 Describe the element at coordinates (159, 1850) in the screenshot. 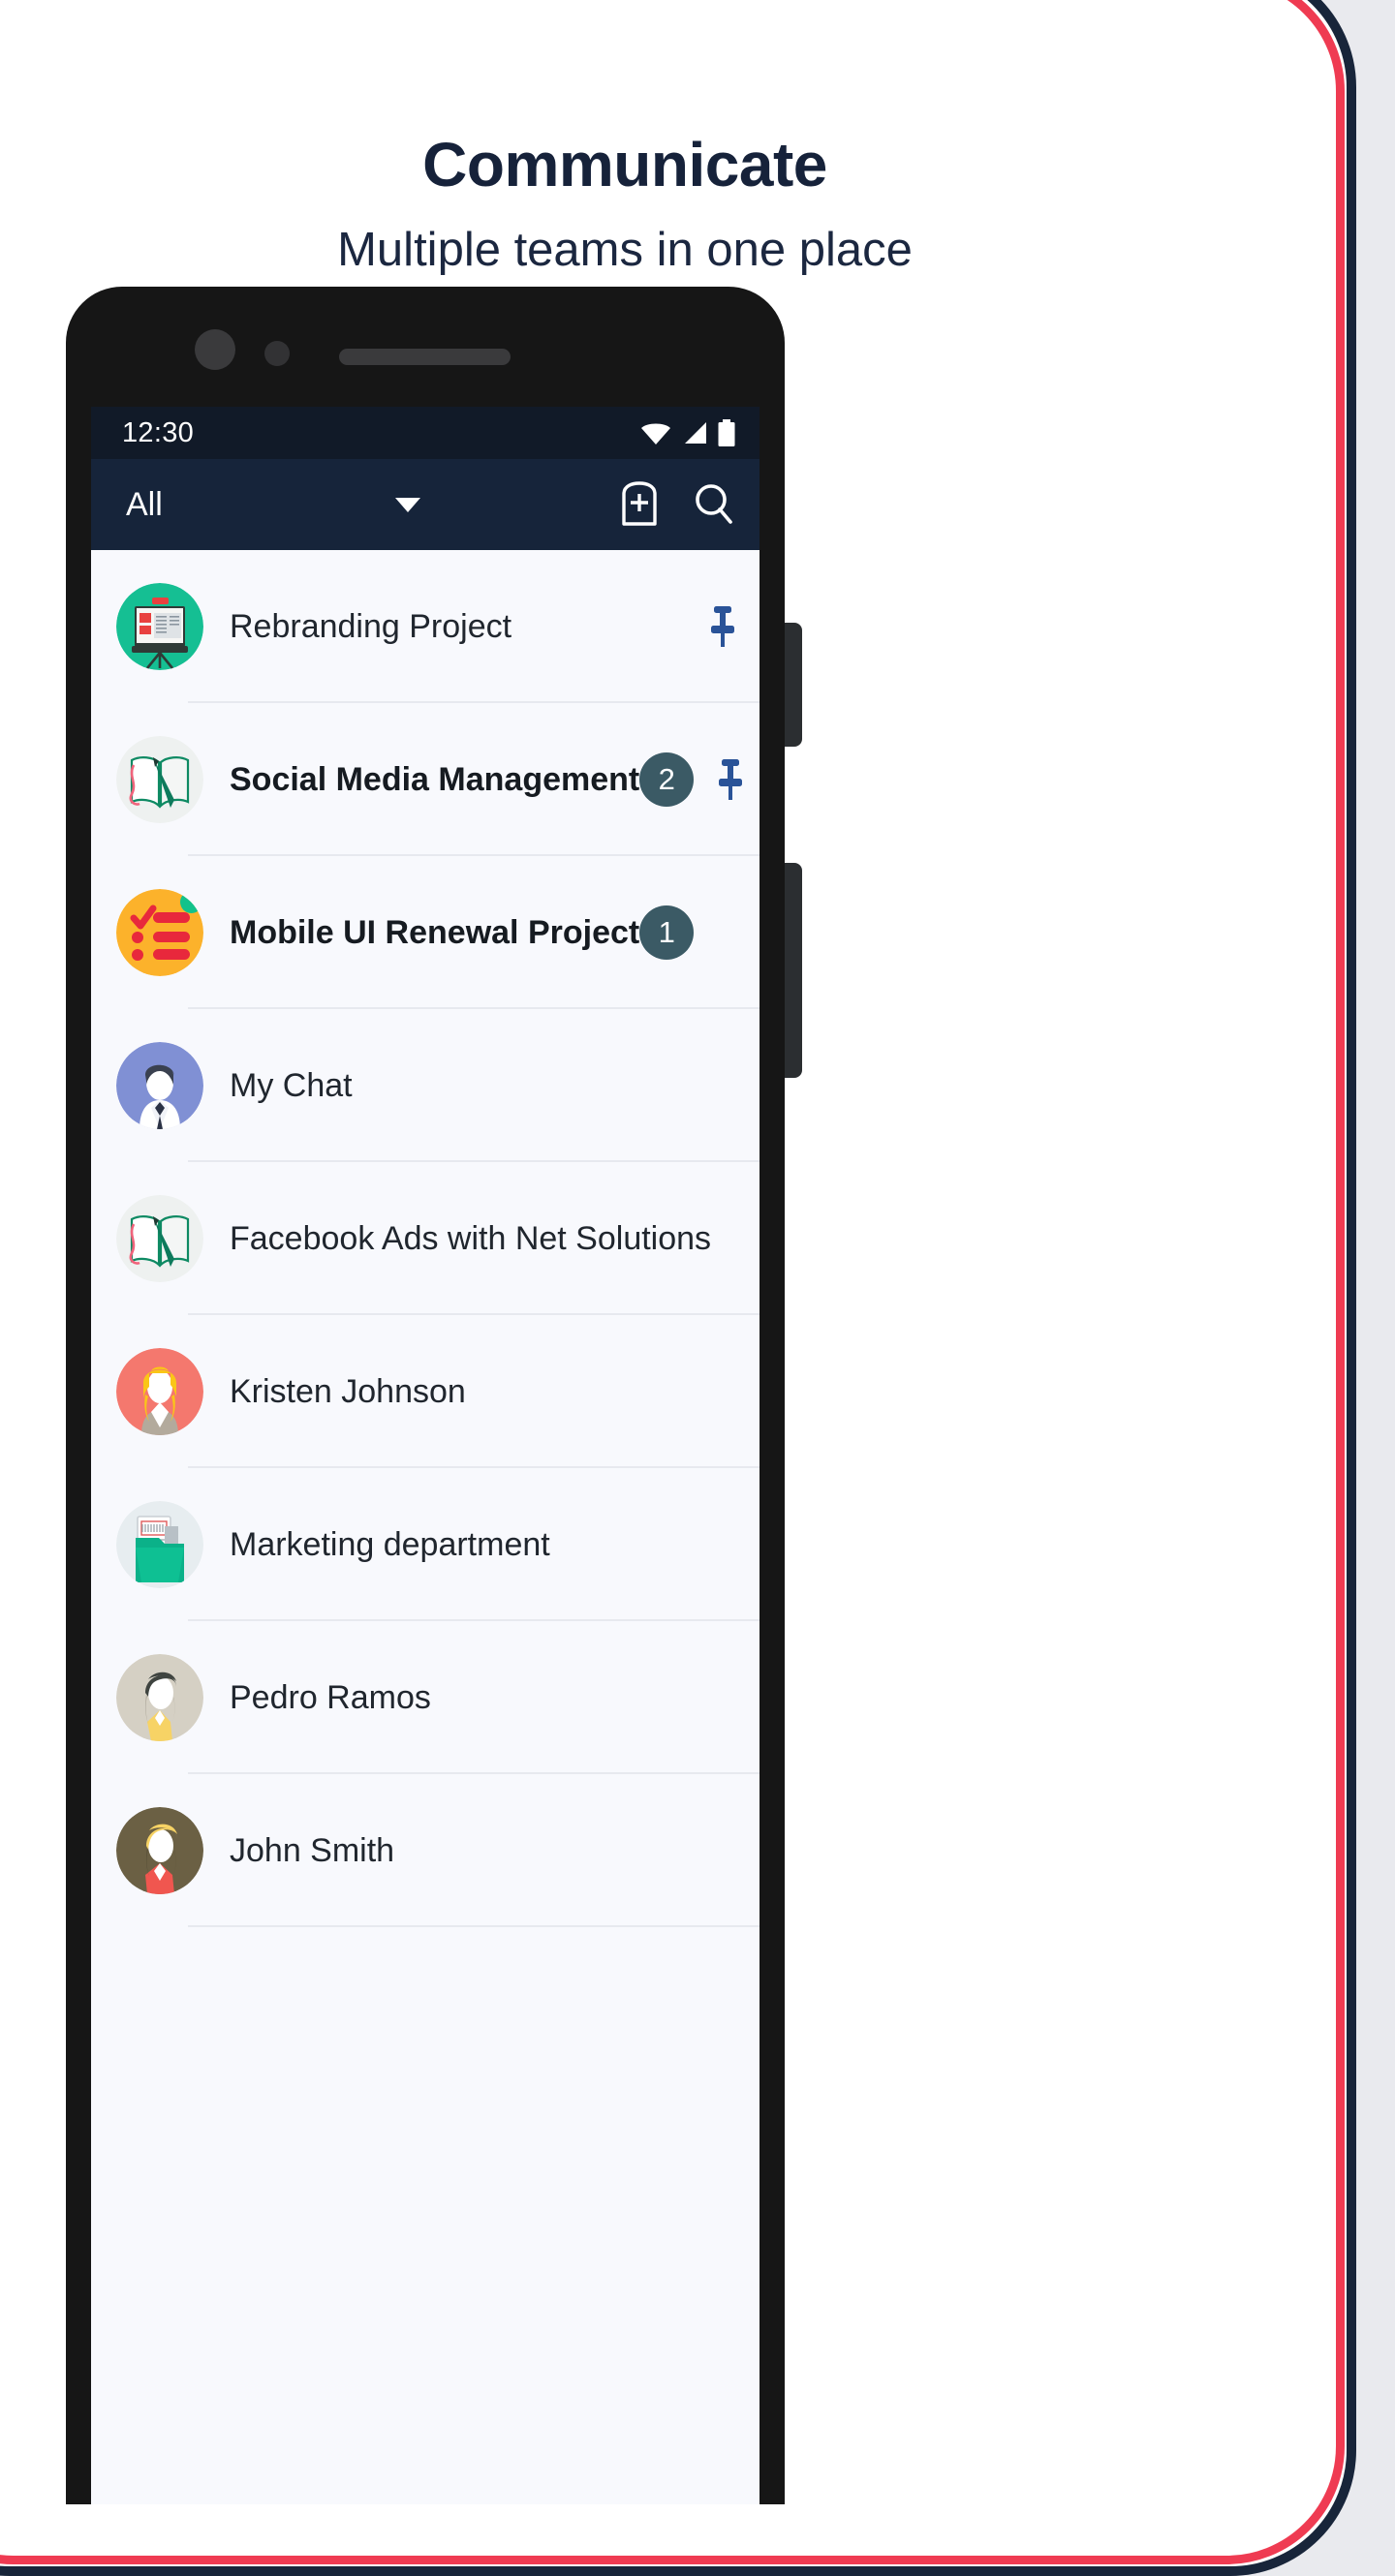

I see `blonde-man-red-shirt-avatar` at that location.